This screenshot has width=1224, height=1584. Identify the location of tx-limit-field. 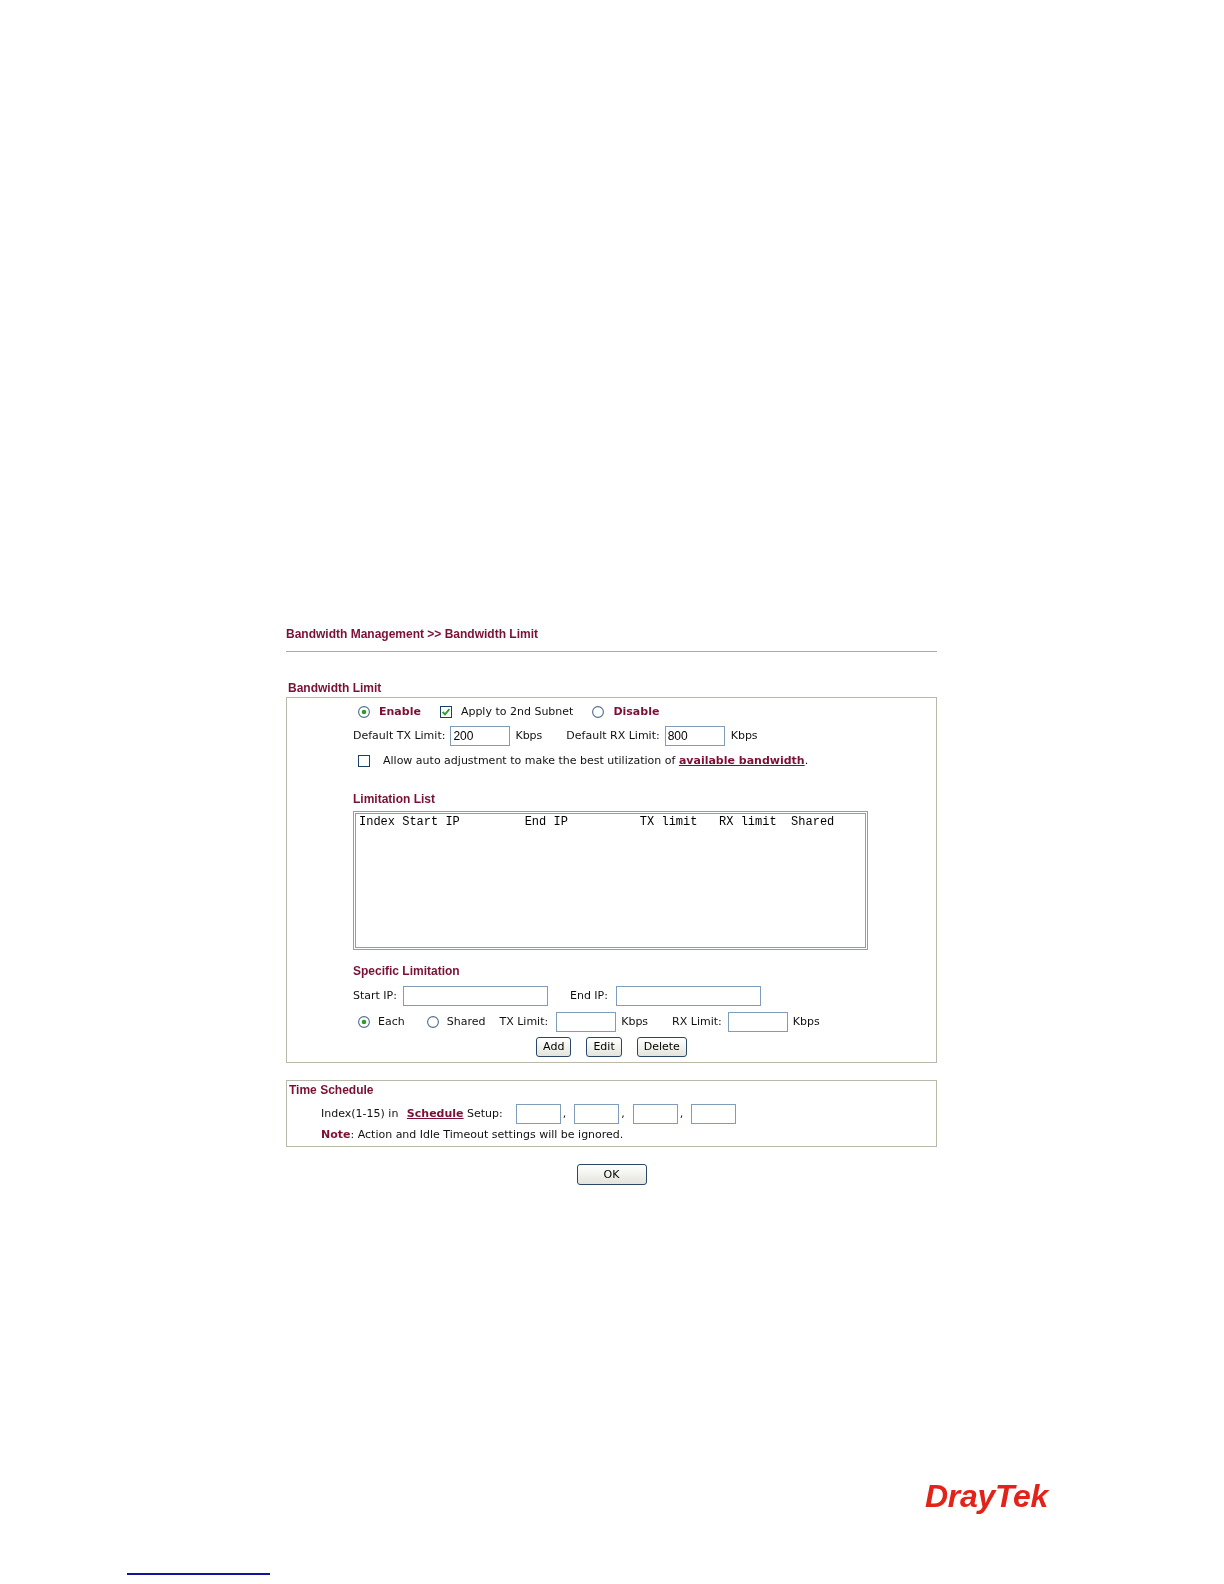
(586, 1022).